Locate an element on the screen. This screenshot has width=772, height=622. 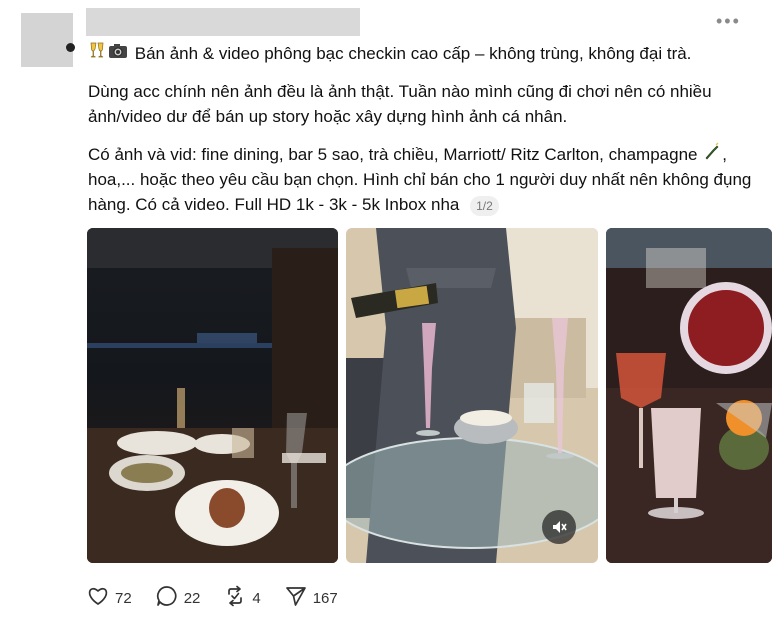
action-bar: 72 22 4 167 is located at coordinates (224, 598).